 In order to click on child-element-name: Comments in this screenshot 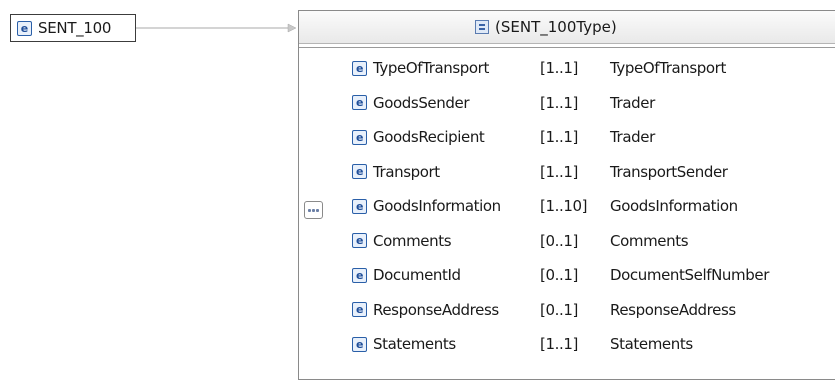, I will do `click(412, 240)`.